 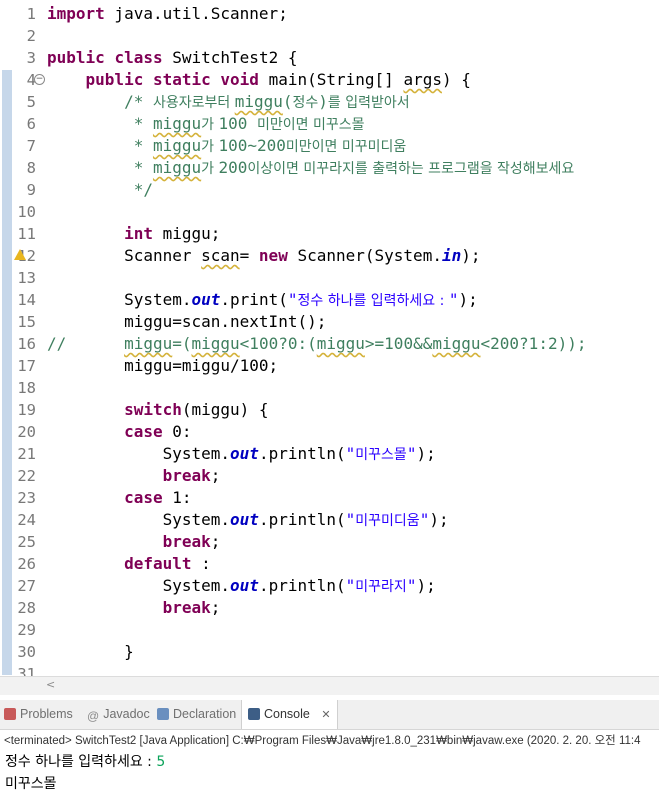 What do you see at coordinates (289, 714) in the screenshot?
I see `tab-console: Console ✕` at bounding box center [289, 714].